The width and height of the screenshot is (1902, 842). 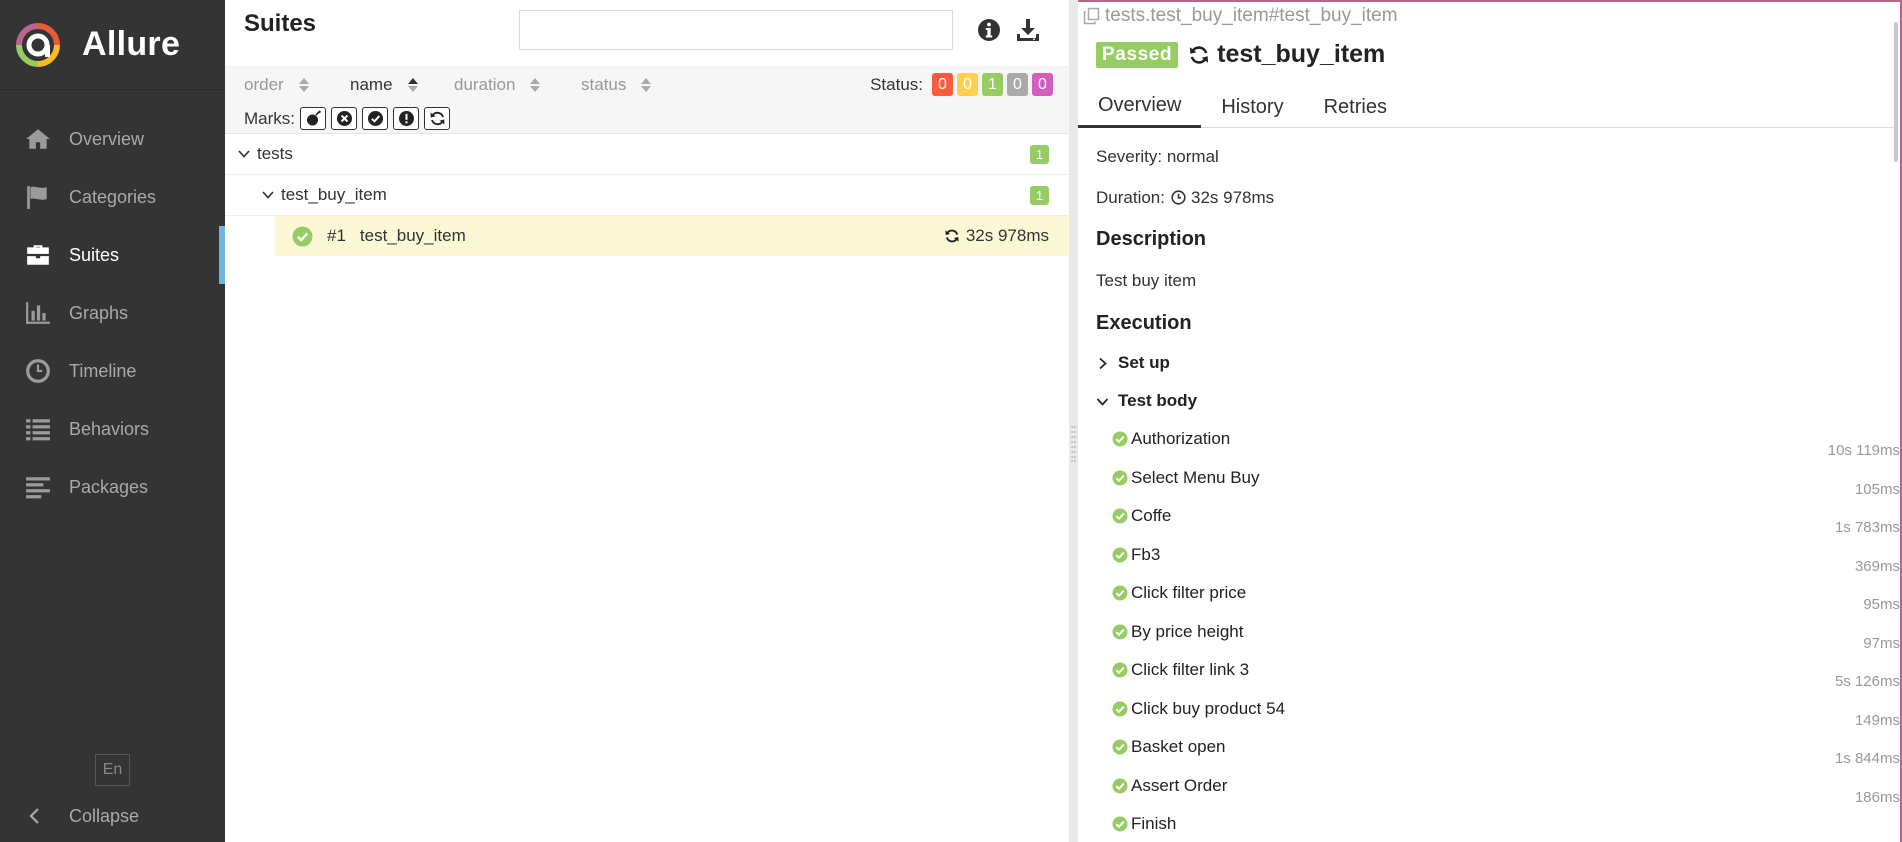 What do you see at coordinates (1496, 823) in the screenshot?
I see `step-item: Finish` at bounding box center [1496, 823].